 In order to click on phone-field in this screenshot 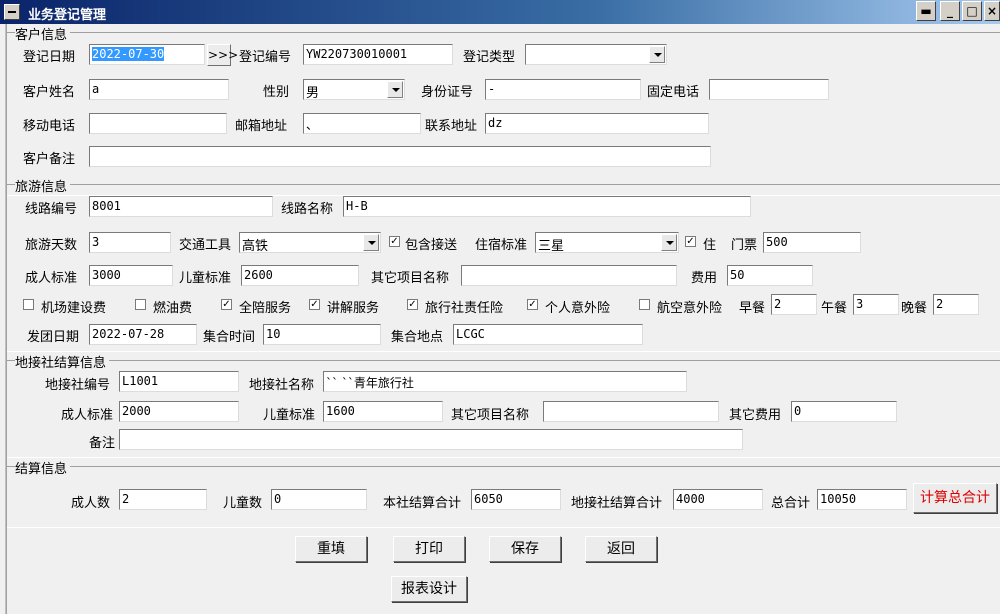, I will do `click(769, 89)`.